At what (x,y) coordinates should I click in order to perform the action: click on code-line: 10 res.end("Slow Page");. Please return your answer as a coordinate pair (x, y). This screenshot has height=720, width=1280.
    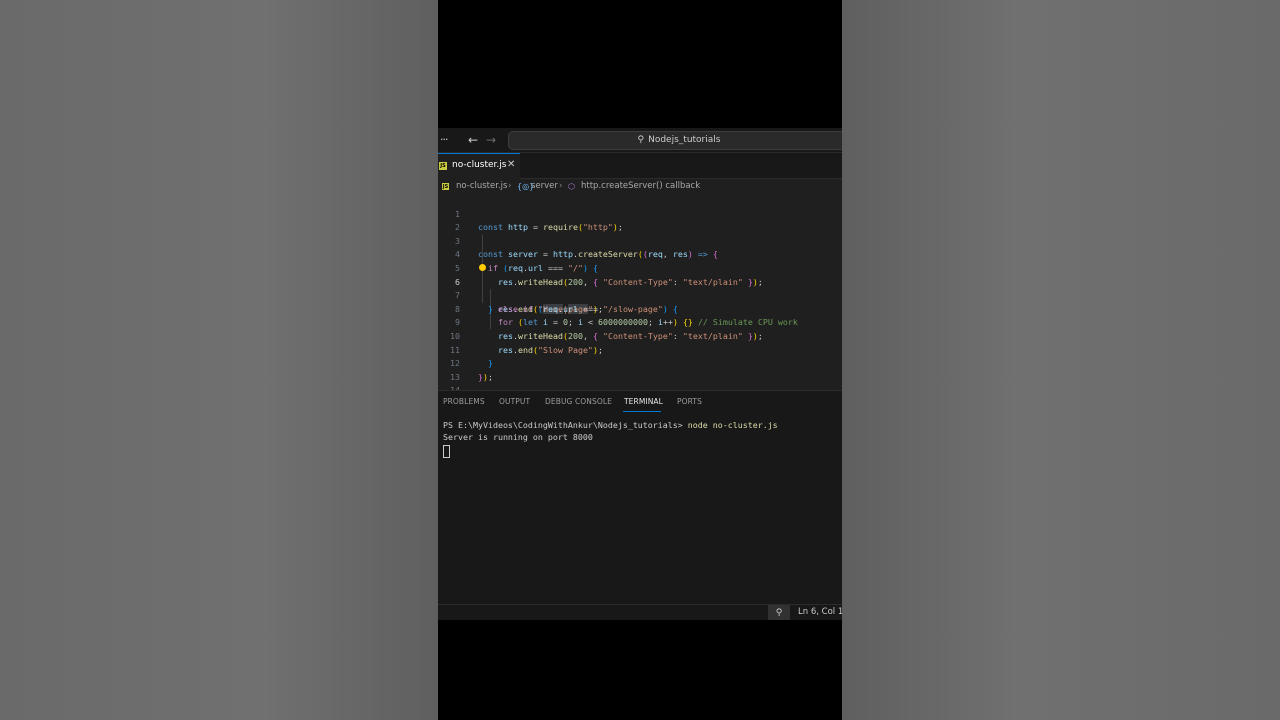
    Looking at the image, I should click on (640, 335).